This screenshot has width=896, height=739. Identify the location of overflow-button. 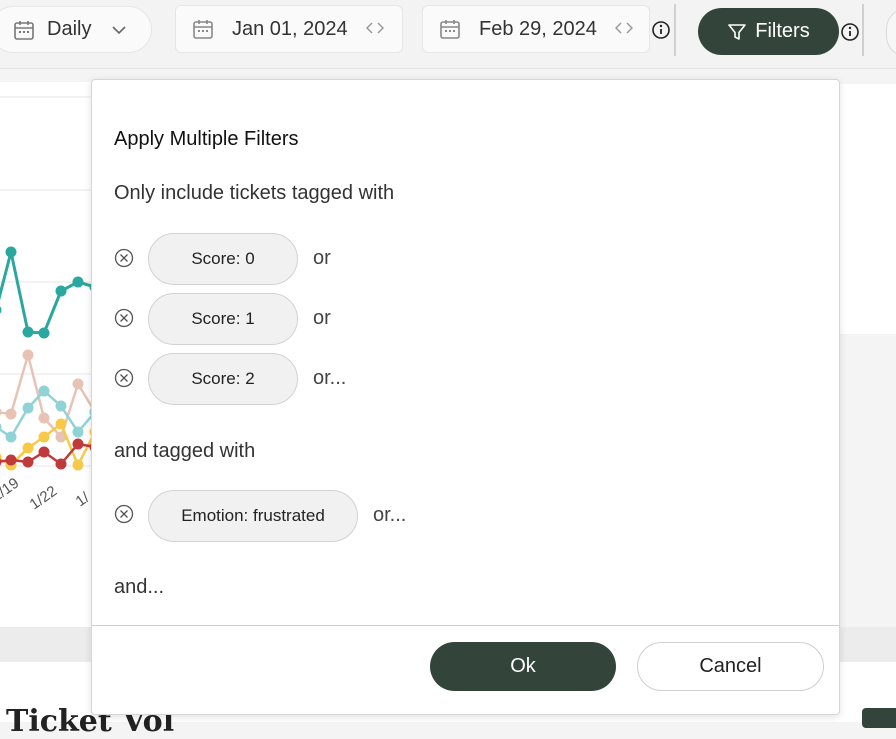
(891, 32).